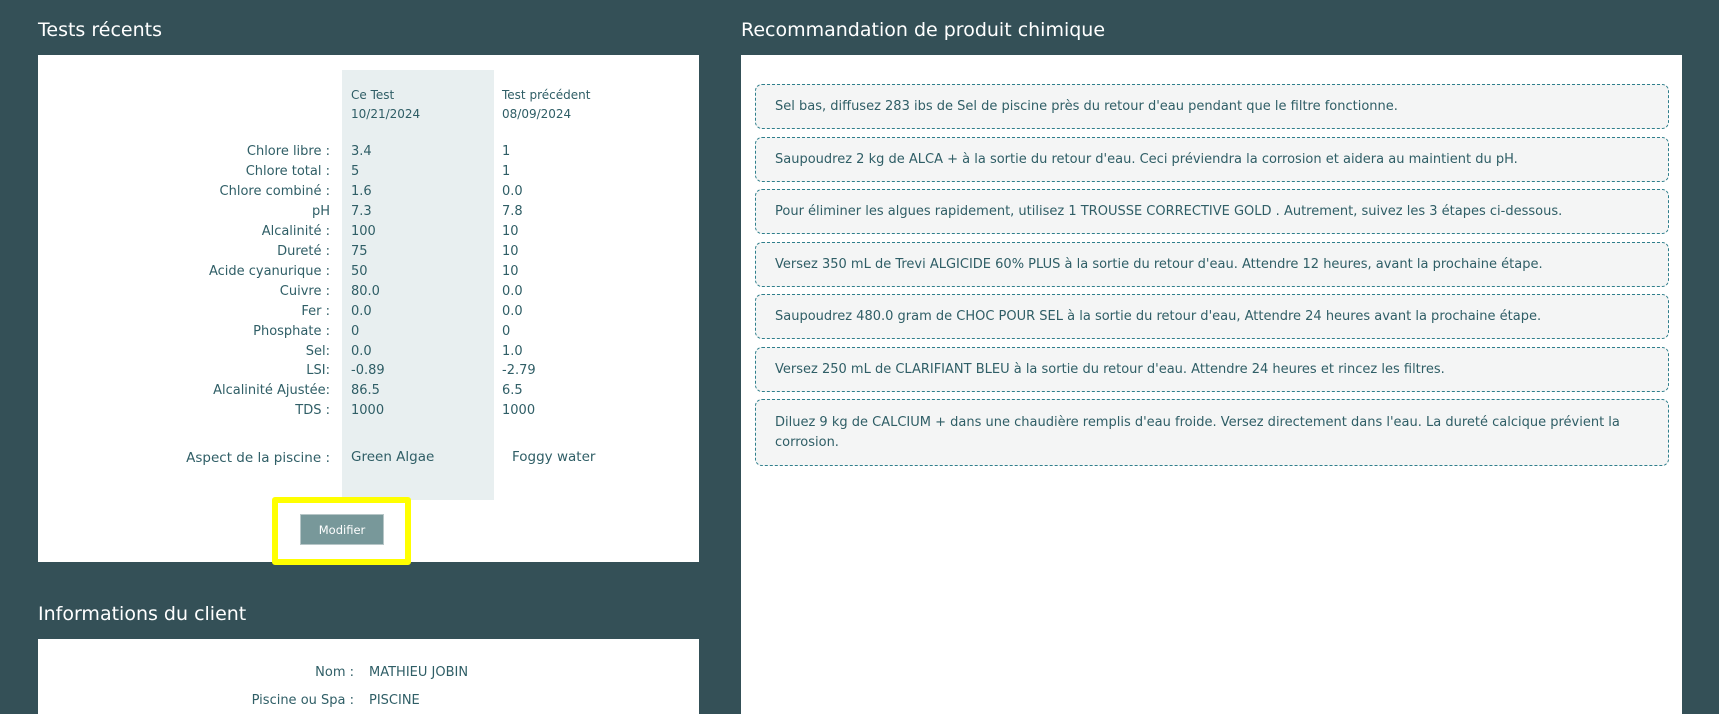  I want to click on test-row-label: pH, so click(320, 211).